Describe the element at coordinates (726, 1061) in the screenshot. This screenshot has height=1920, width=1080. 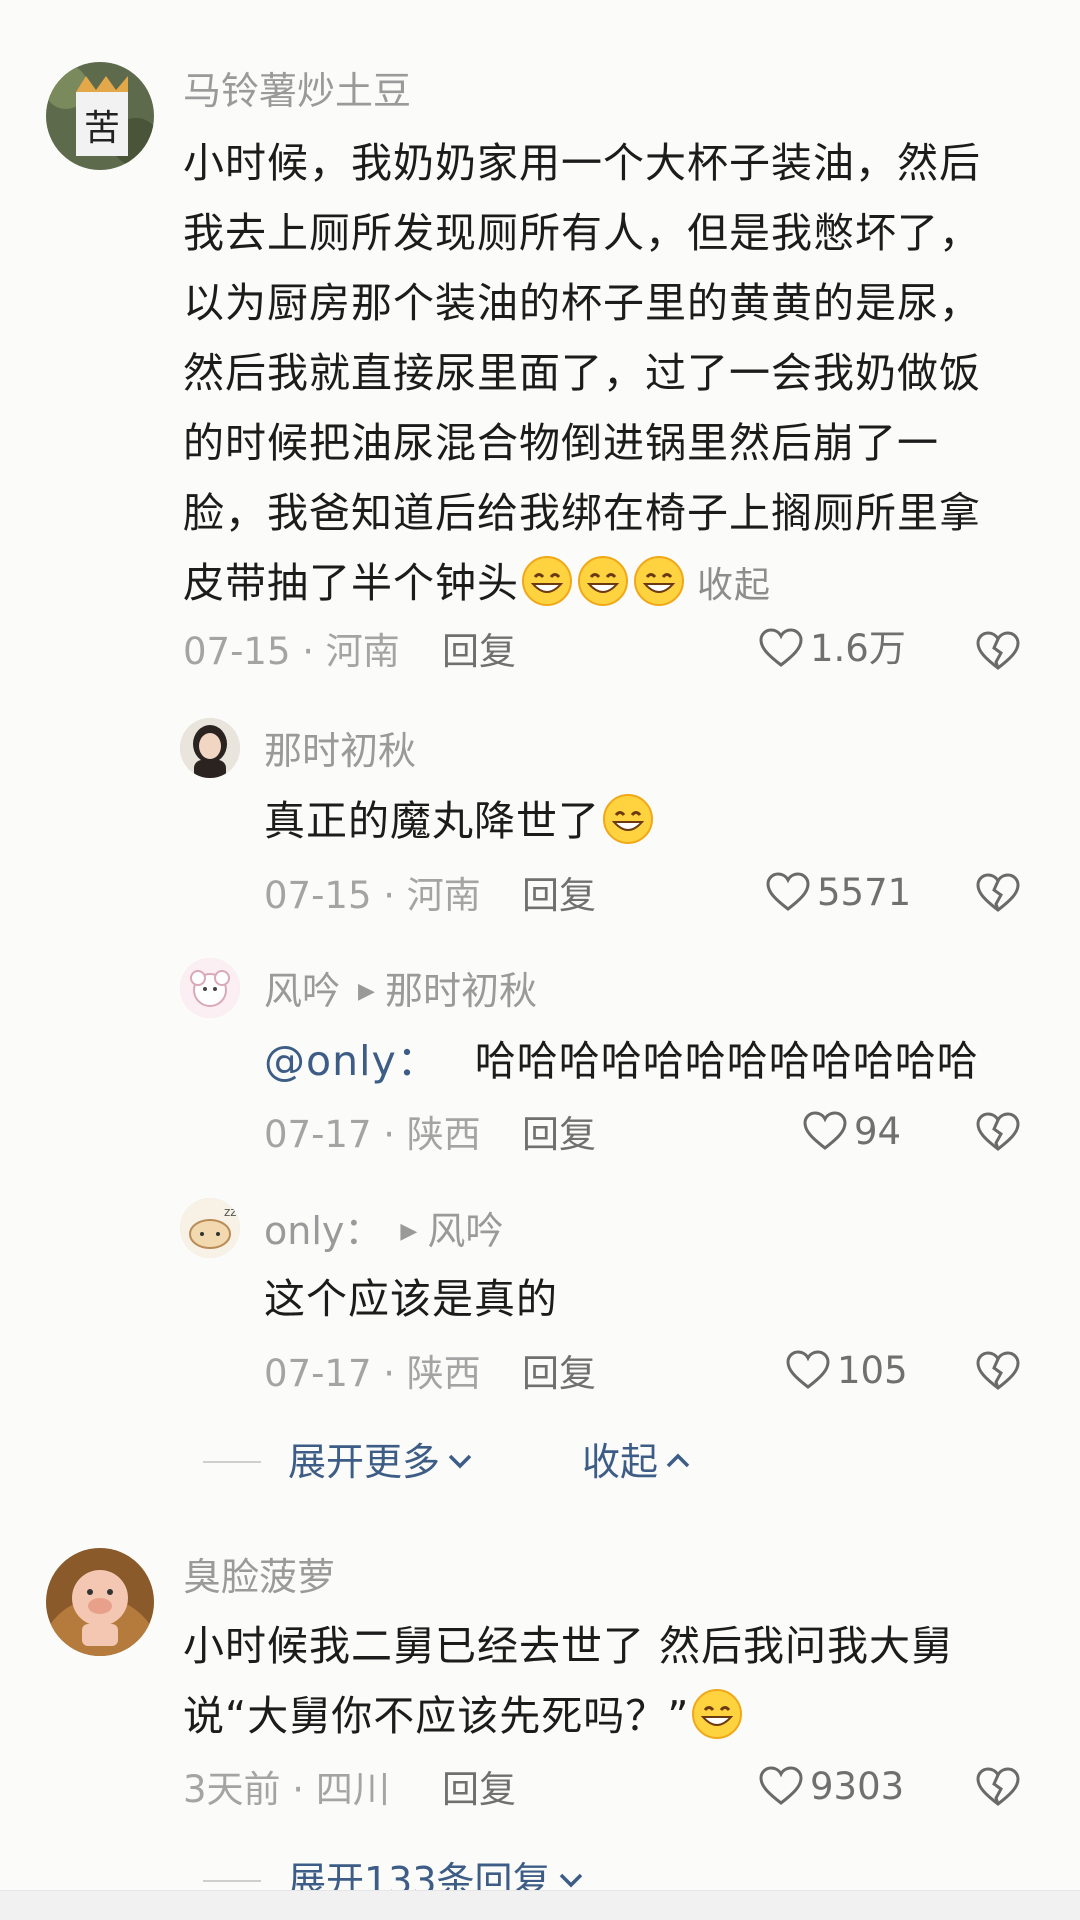
I see `comment-line-text: 哈哈哈哈哈哈哈哈哈哈哈哈` at that location.